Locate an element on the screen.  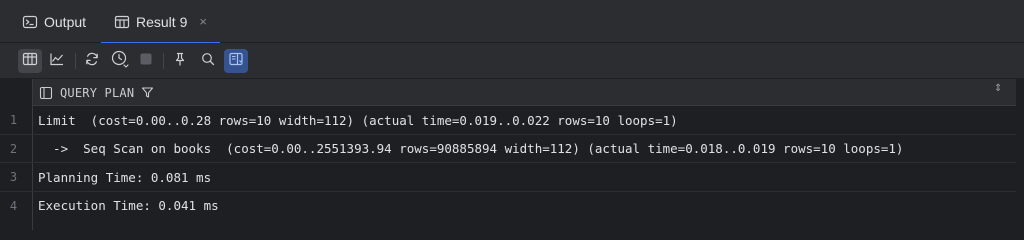
tab-result-9-label: Result 9 is located at coordinates (162, 21).